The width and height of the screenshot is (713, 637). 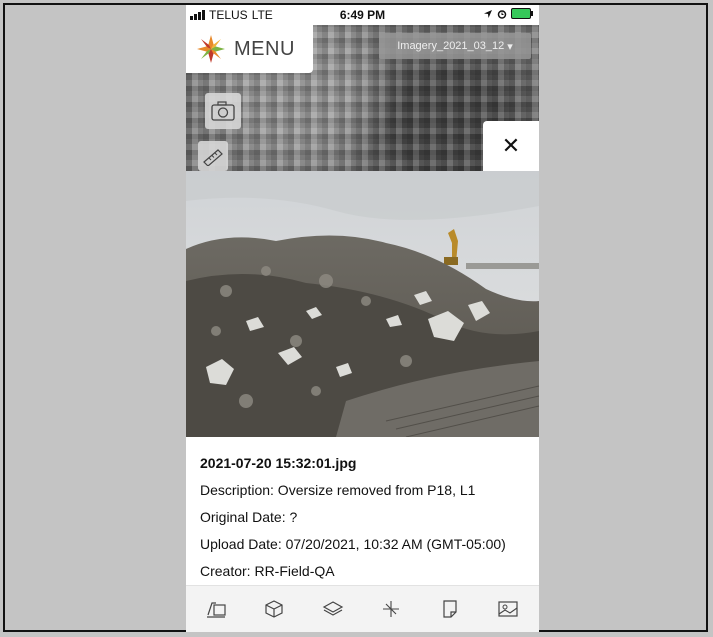 What do you see at coordinates (451, 46) in the screenshot?
I see `imagery-selected-value: Imagery_2021_03_12` at bounding box center [451, 46].